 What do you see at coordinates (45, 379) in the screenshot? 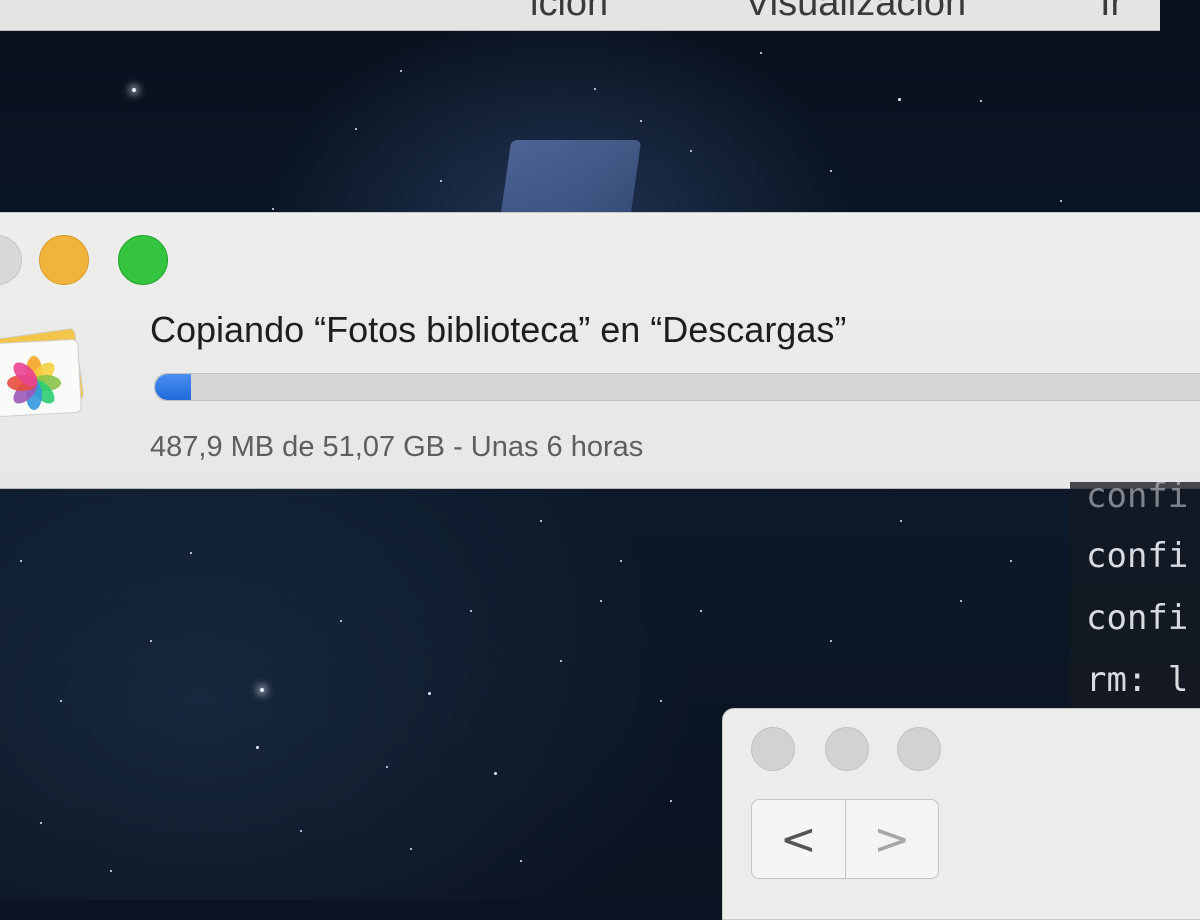
I see `photos-app-icon` at bounding box center [45, 379].